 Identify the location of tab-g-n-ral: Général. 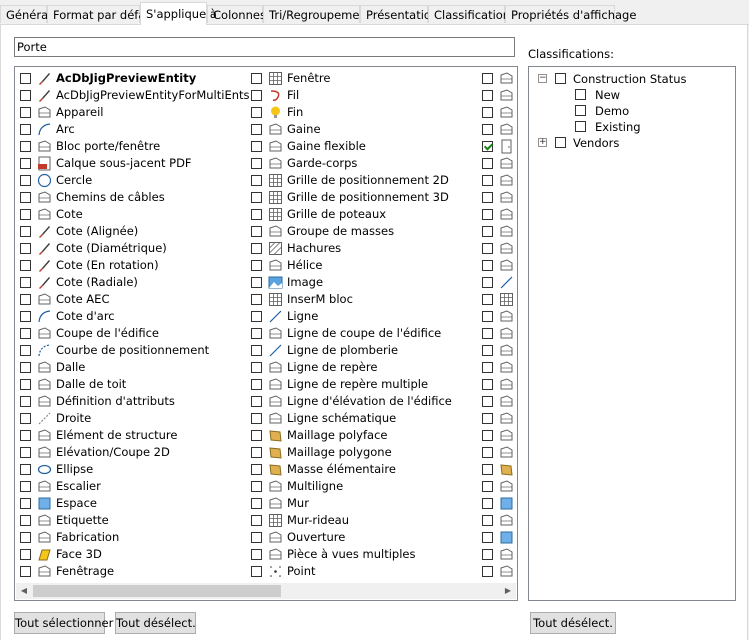
(25, 14).